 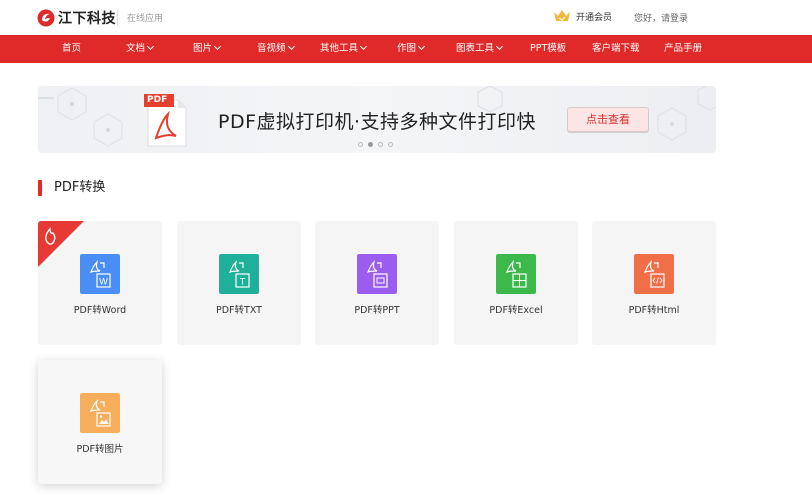 I want to click on pdf-to-html-icon, so click(x=654, y=274).